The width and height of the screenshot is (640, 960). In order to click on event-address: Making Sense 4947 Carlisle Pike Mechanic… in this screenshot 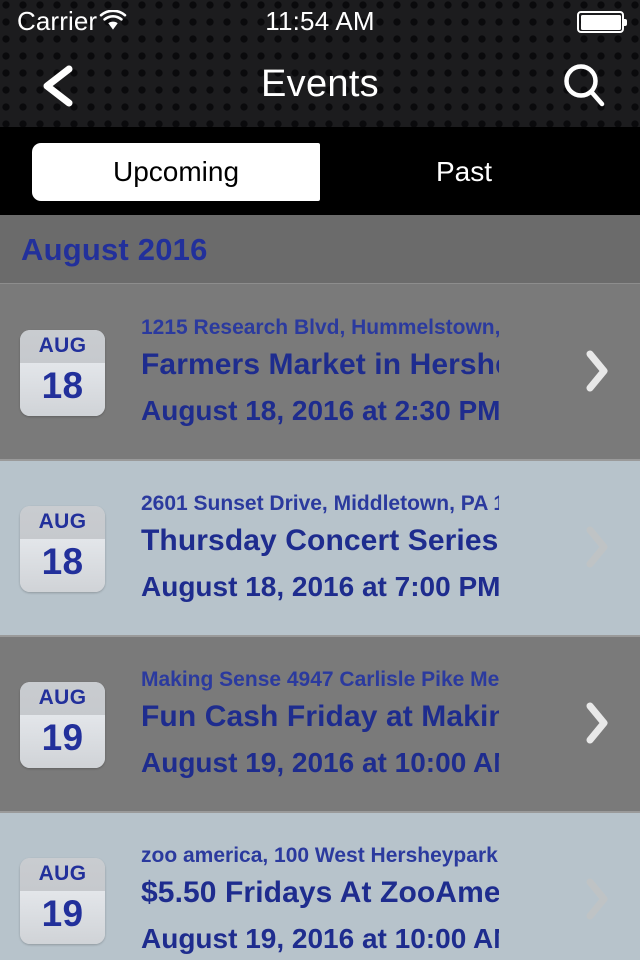, I will do `click(320, 679)`.